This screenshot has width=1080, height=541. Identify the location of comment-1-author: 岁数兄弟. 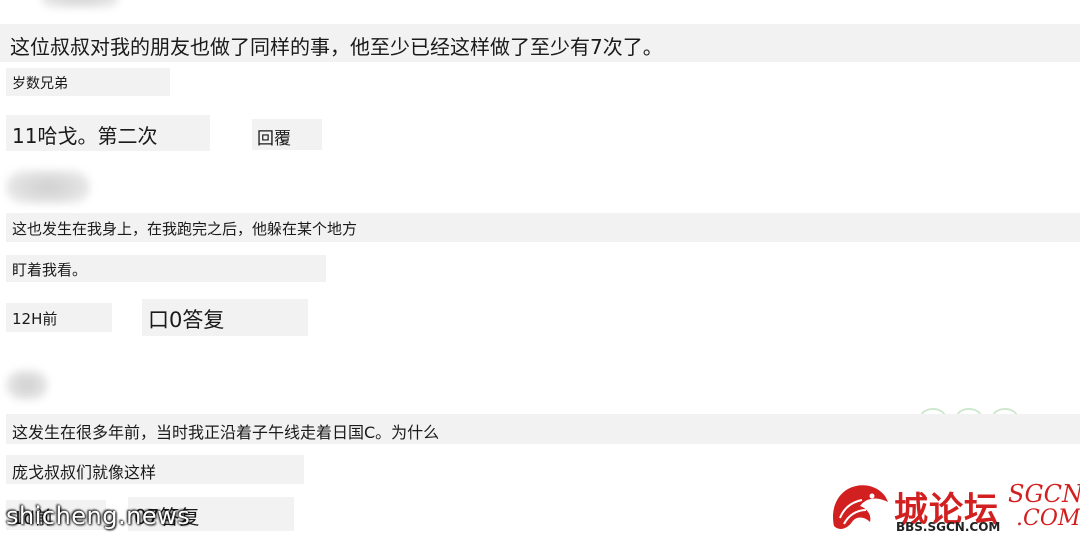
(88, 82).